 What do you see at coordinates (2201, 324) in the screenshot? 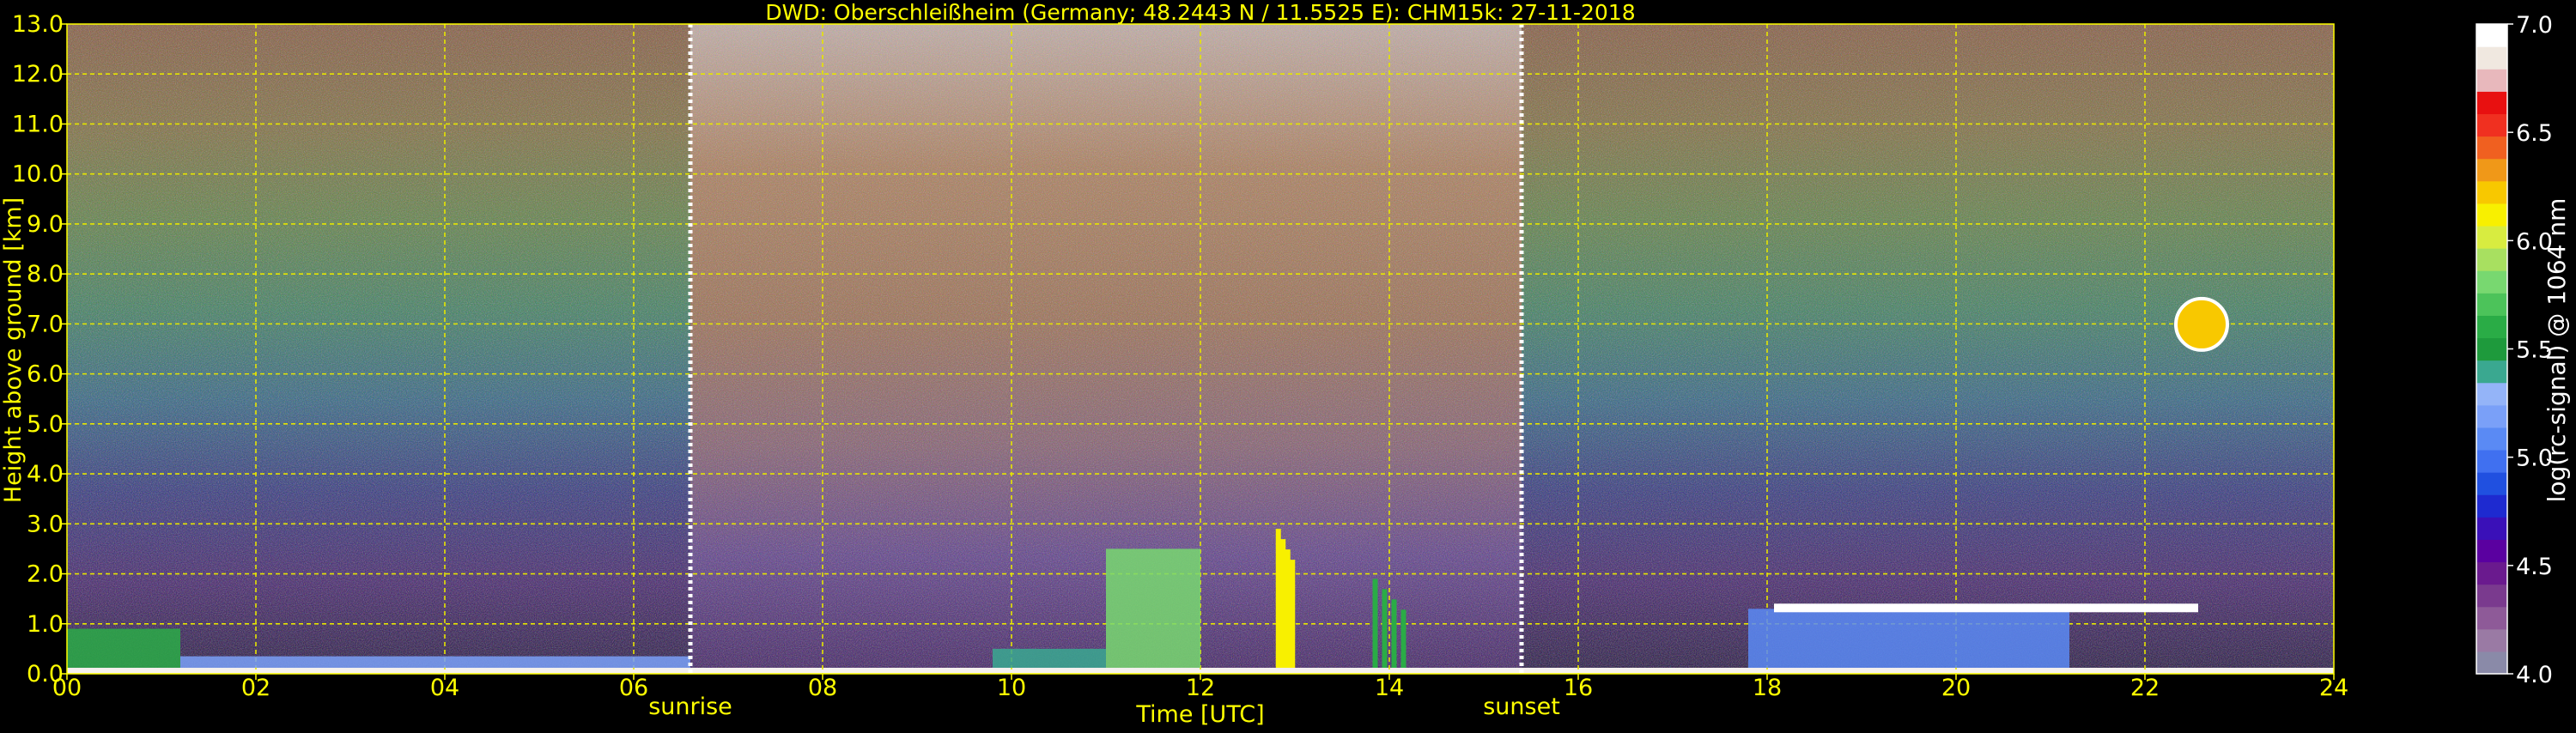
I see `cloud-mark` at bounding box center [2201, 324].